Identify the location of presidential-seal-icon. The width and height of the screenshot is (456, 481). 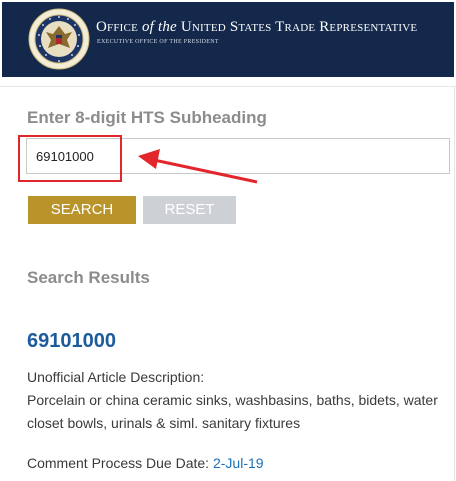
(59, 39).